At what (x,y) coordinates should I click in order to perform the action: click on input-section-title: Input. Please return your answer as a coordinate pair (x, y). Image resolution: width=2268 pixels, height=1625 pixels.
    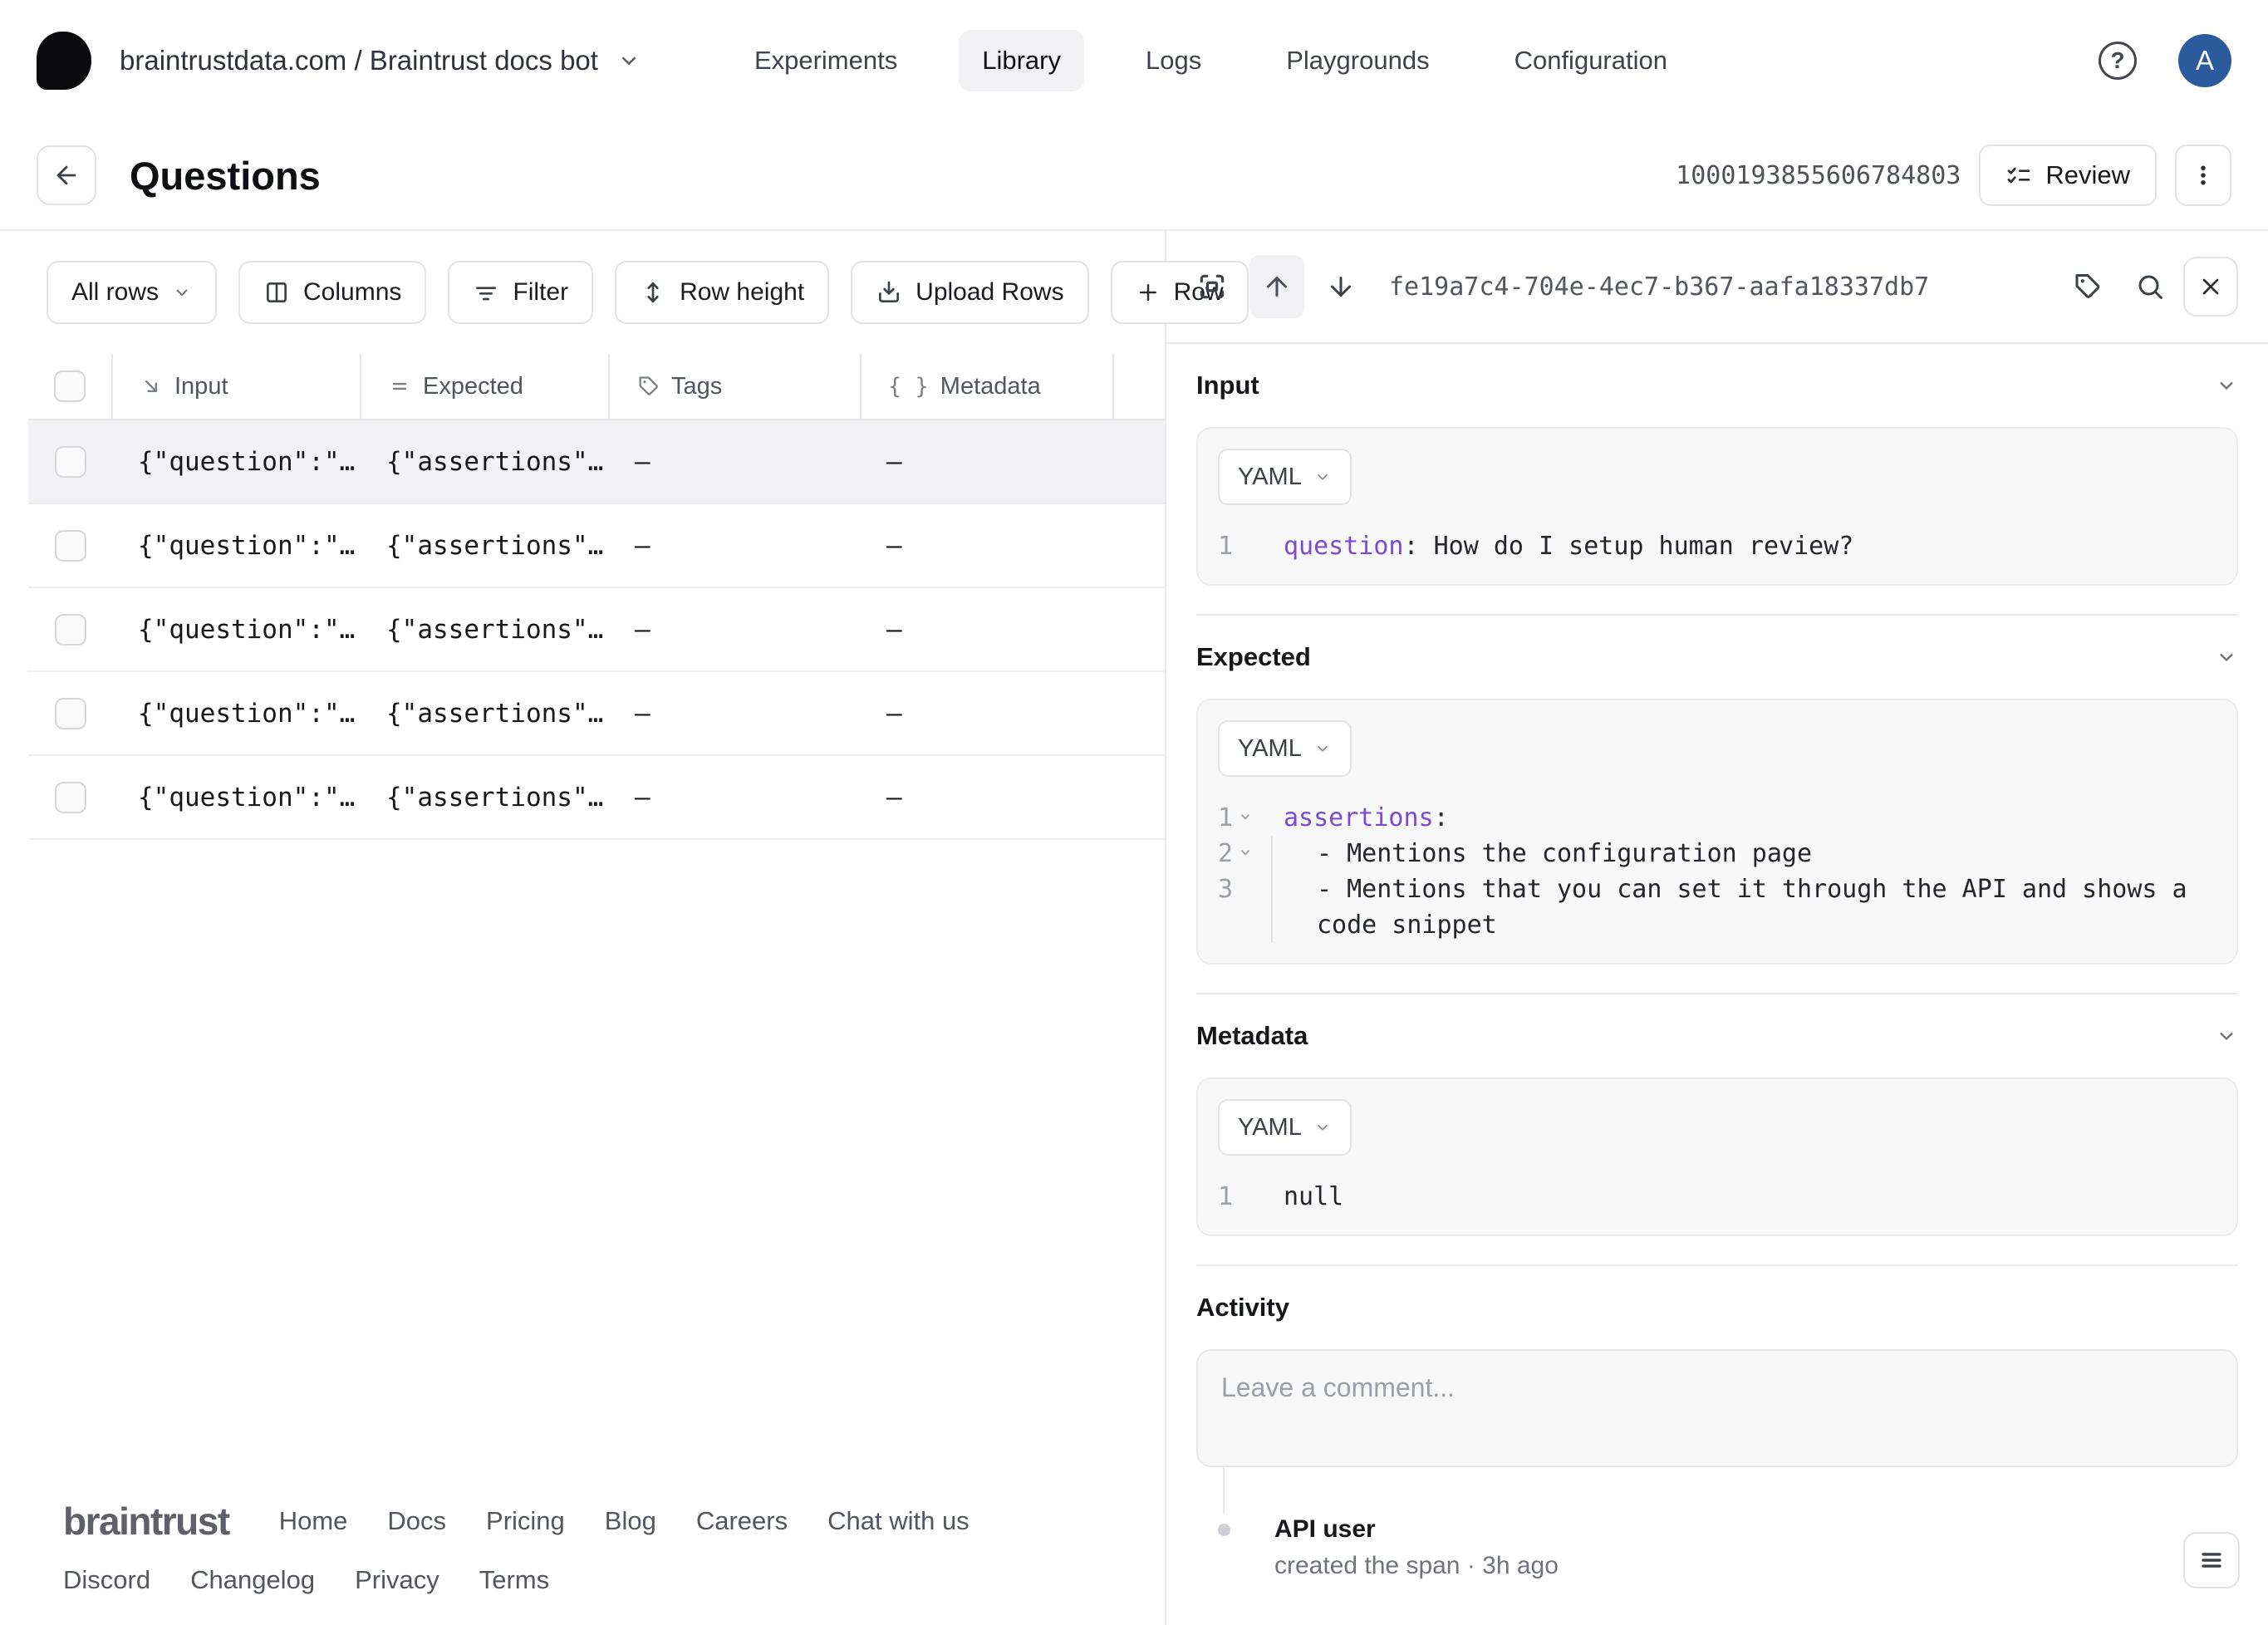
    Looking at the image, I should click on (1227, 385).